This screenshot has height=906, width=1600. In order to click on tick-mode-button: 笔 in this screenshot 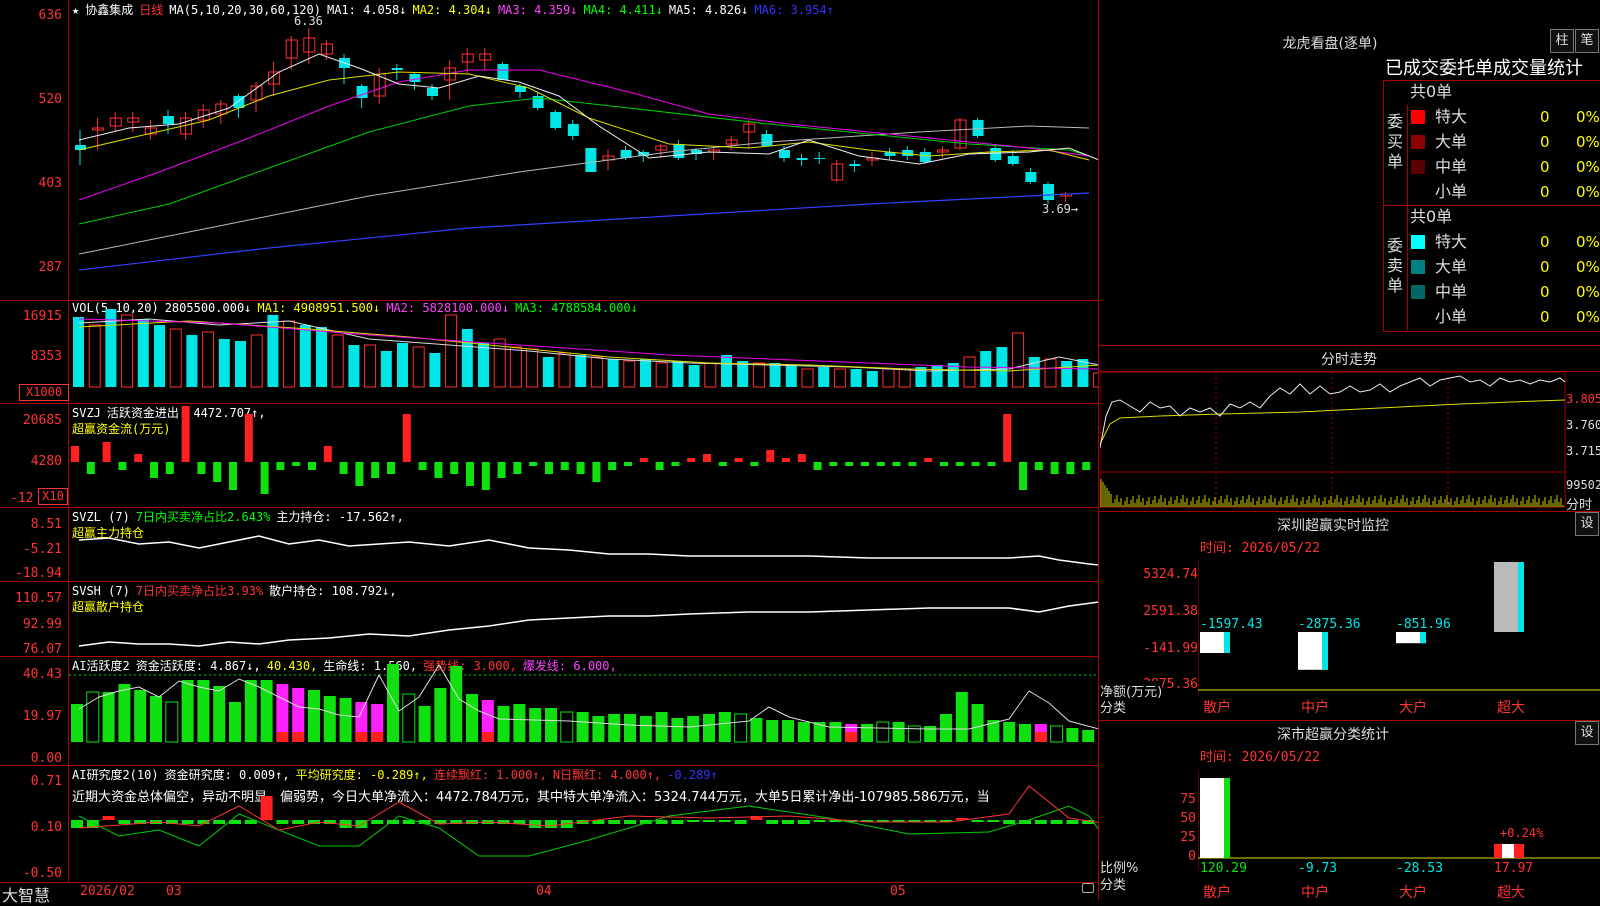, I will do `click(1587, 41)`.